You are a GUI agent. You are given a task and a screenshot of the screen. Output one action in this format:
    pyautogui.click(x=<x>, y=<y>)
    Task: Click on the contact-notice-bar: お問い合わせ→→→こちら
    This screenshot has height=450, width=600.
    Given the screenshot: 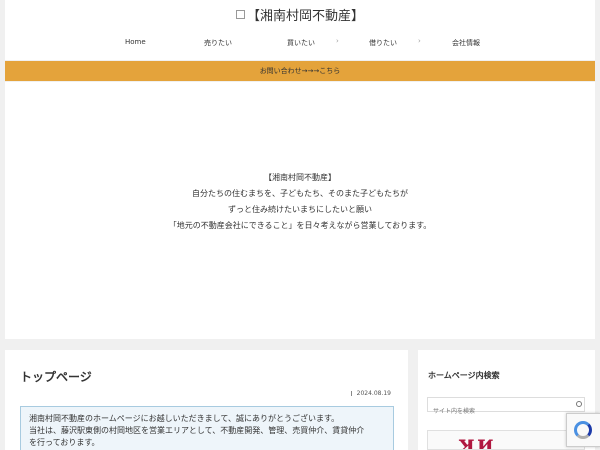 What is the action you would take?
    pyautogui.click(x=300, y=71)
    